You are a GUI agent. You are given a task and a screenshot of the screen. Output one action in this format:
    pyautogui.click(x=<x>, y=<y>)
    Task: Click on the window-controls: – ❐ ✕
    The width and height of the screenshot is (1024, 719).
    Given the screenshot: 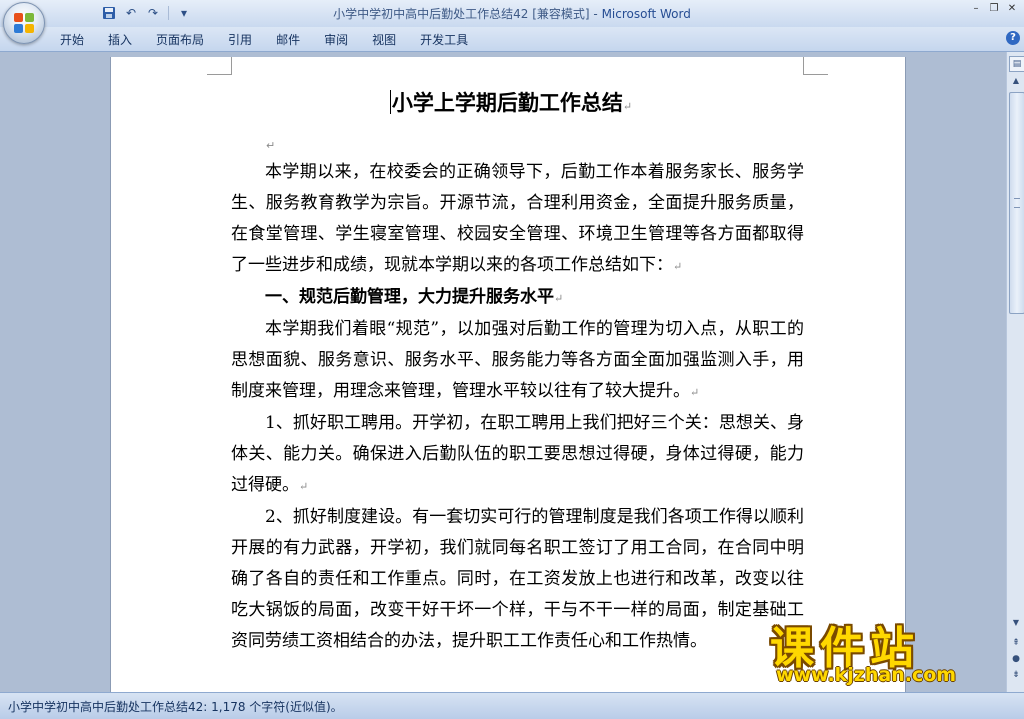 What is the action you would take?
    pyautogui.click(x=994, y=9)
    